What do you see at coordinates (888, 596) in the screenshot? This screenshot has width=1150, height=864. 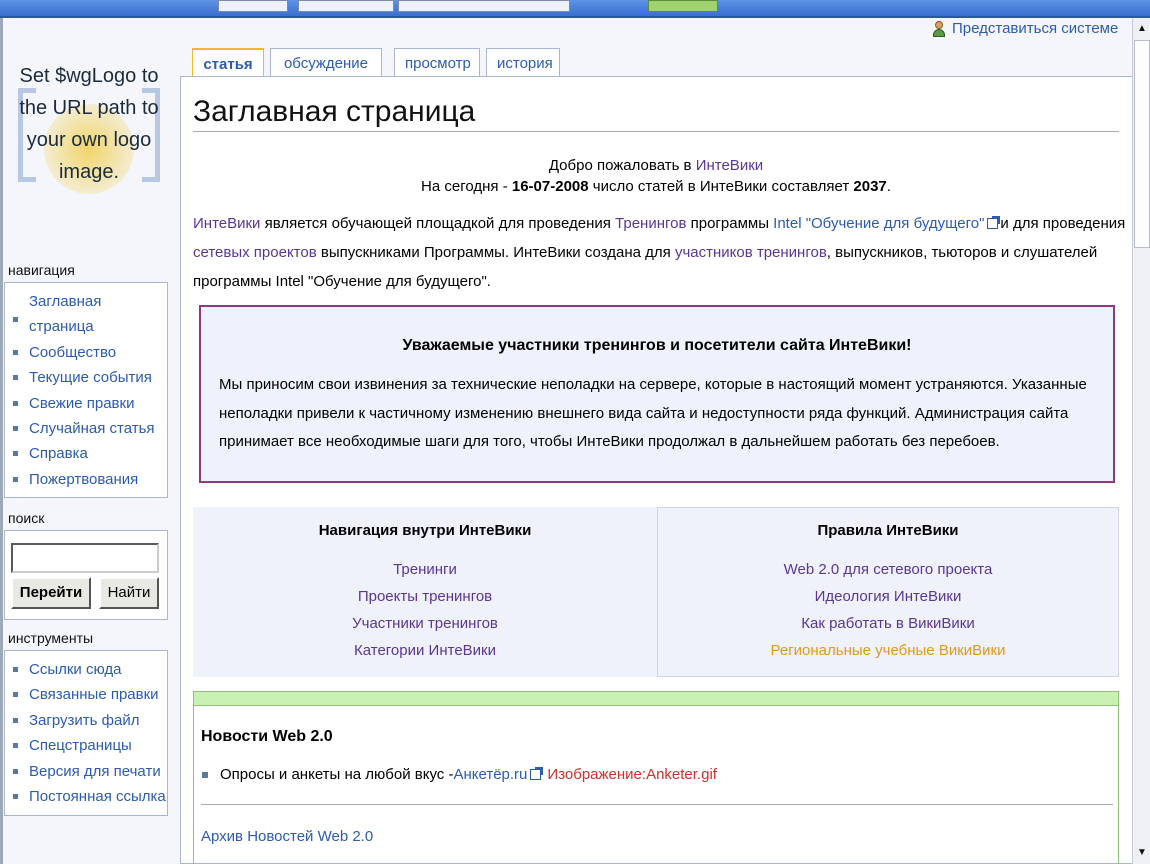 I see `rules-link-ideology: Идеология ИнтеВики` at bounding box center [888, 596].